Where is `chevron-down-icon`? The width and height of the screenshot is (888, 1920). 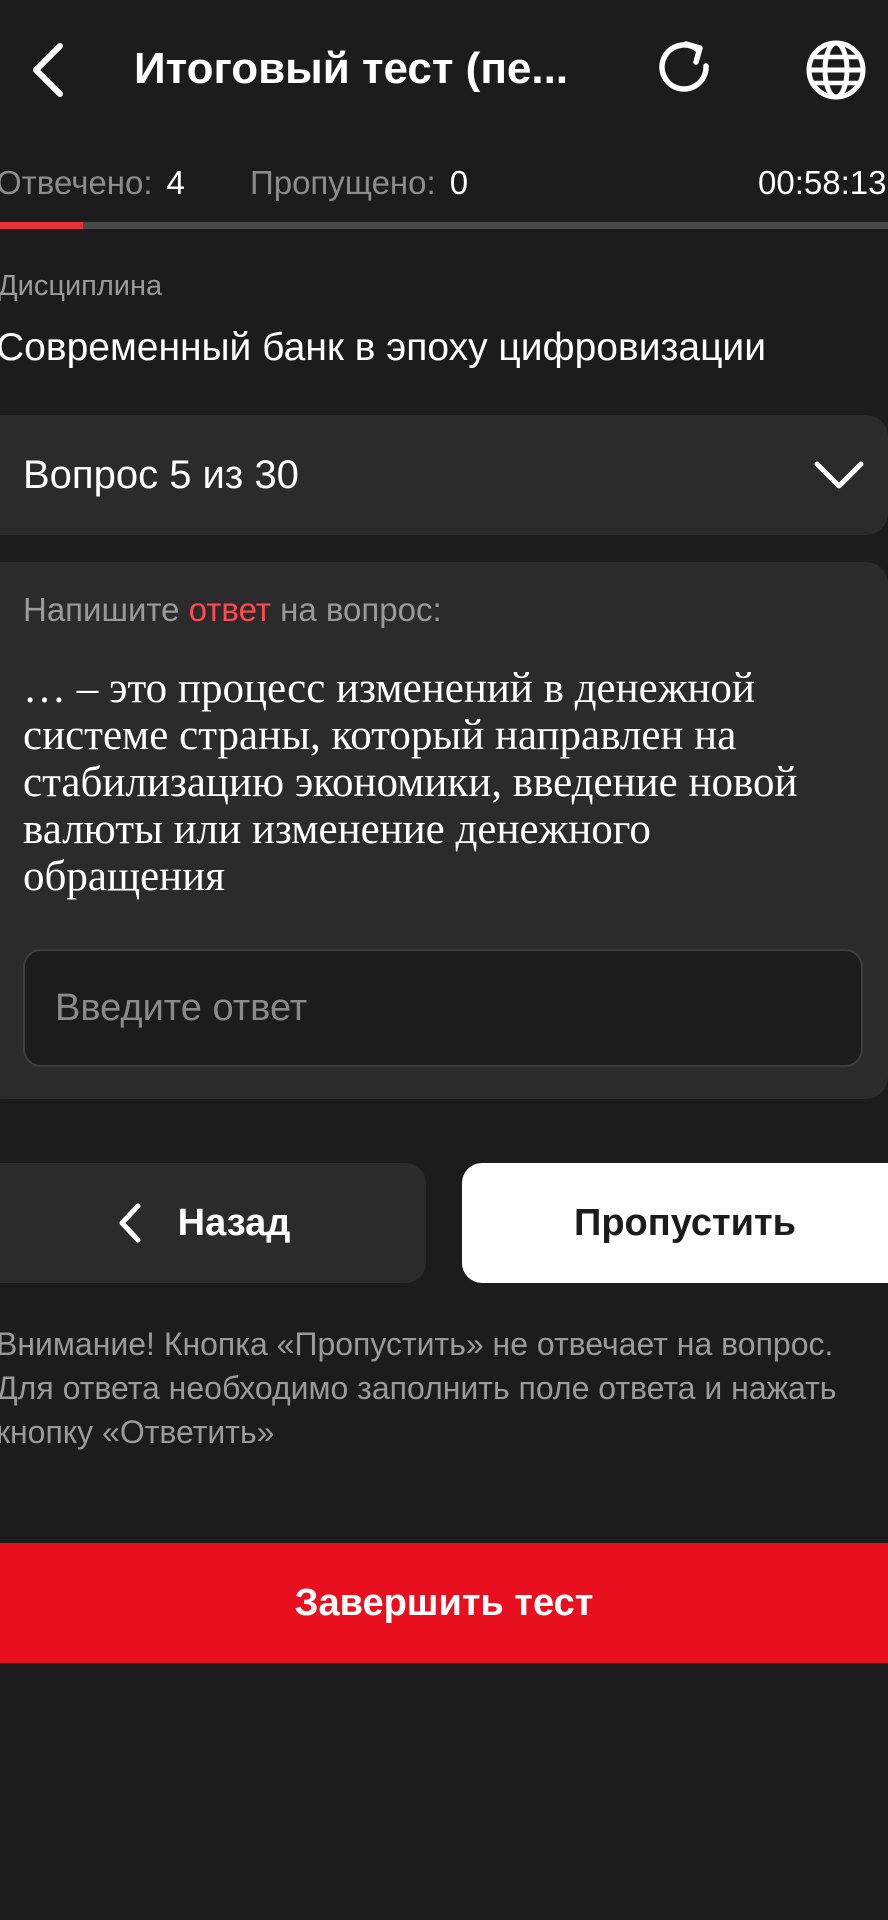 chevron-down-icon is located at coordinates (839, 475).